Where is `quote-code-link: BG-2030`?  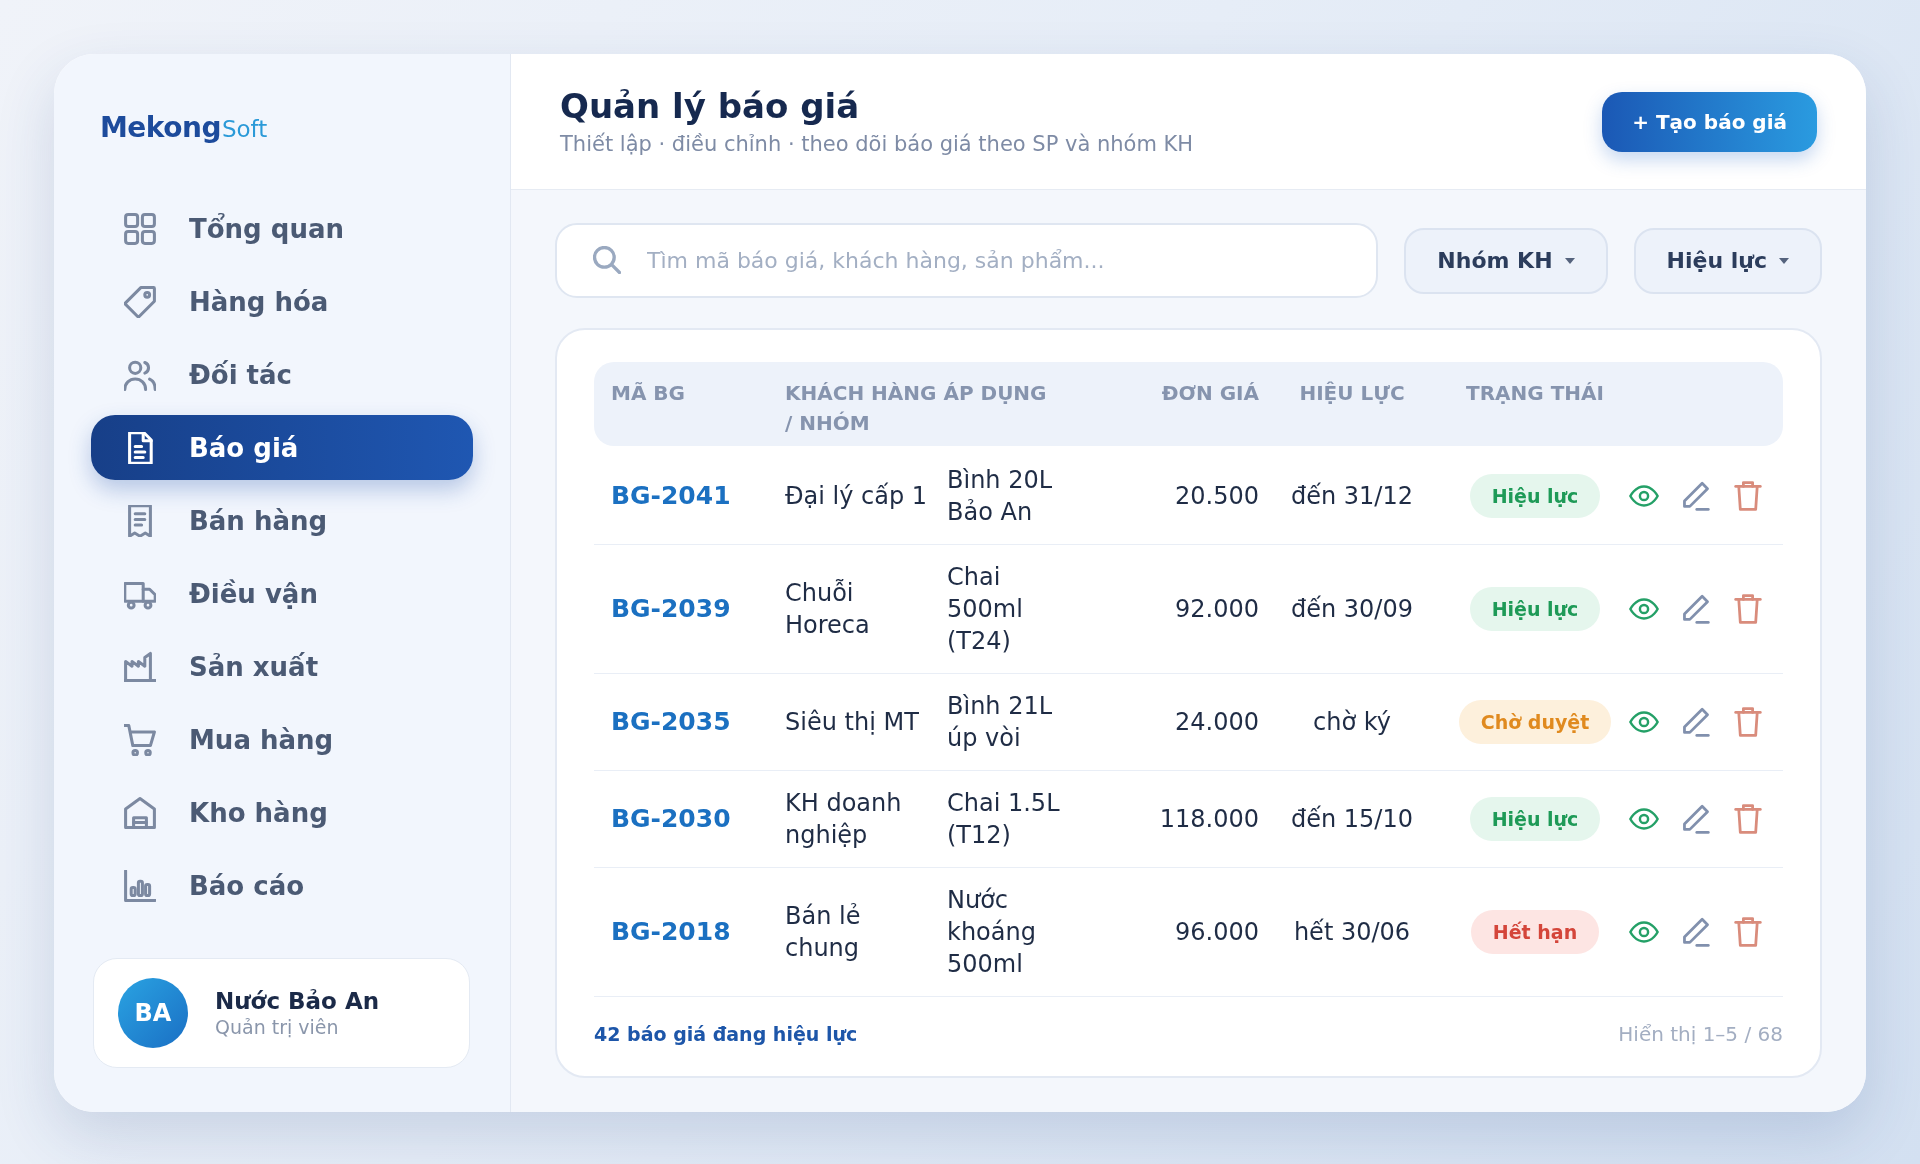
quote-code-link: BG-2030 is located at coordinates (671, 819).